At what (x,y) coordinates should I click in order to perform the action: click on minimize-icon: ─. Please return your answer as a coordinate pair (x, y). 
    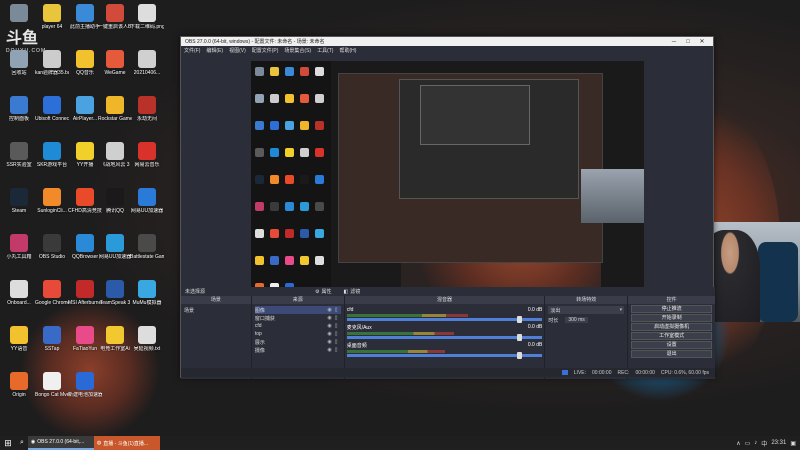
    Looking at the image, I should click on (674, 42).